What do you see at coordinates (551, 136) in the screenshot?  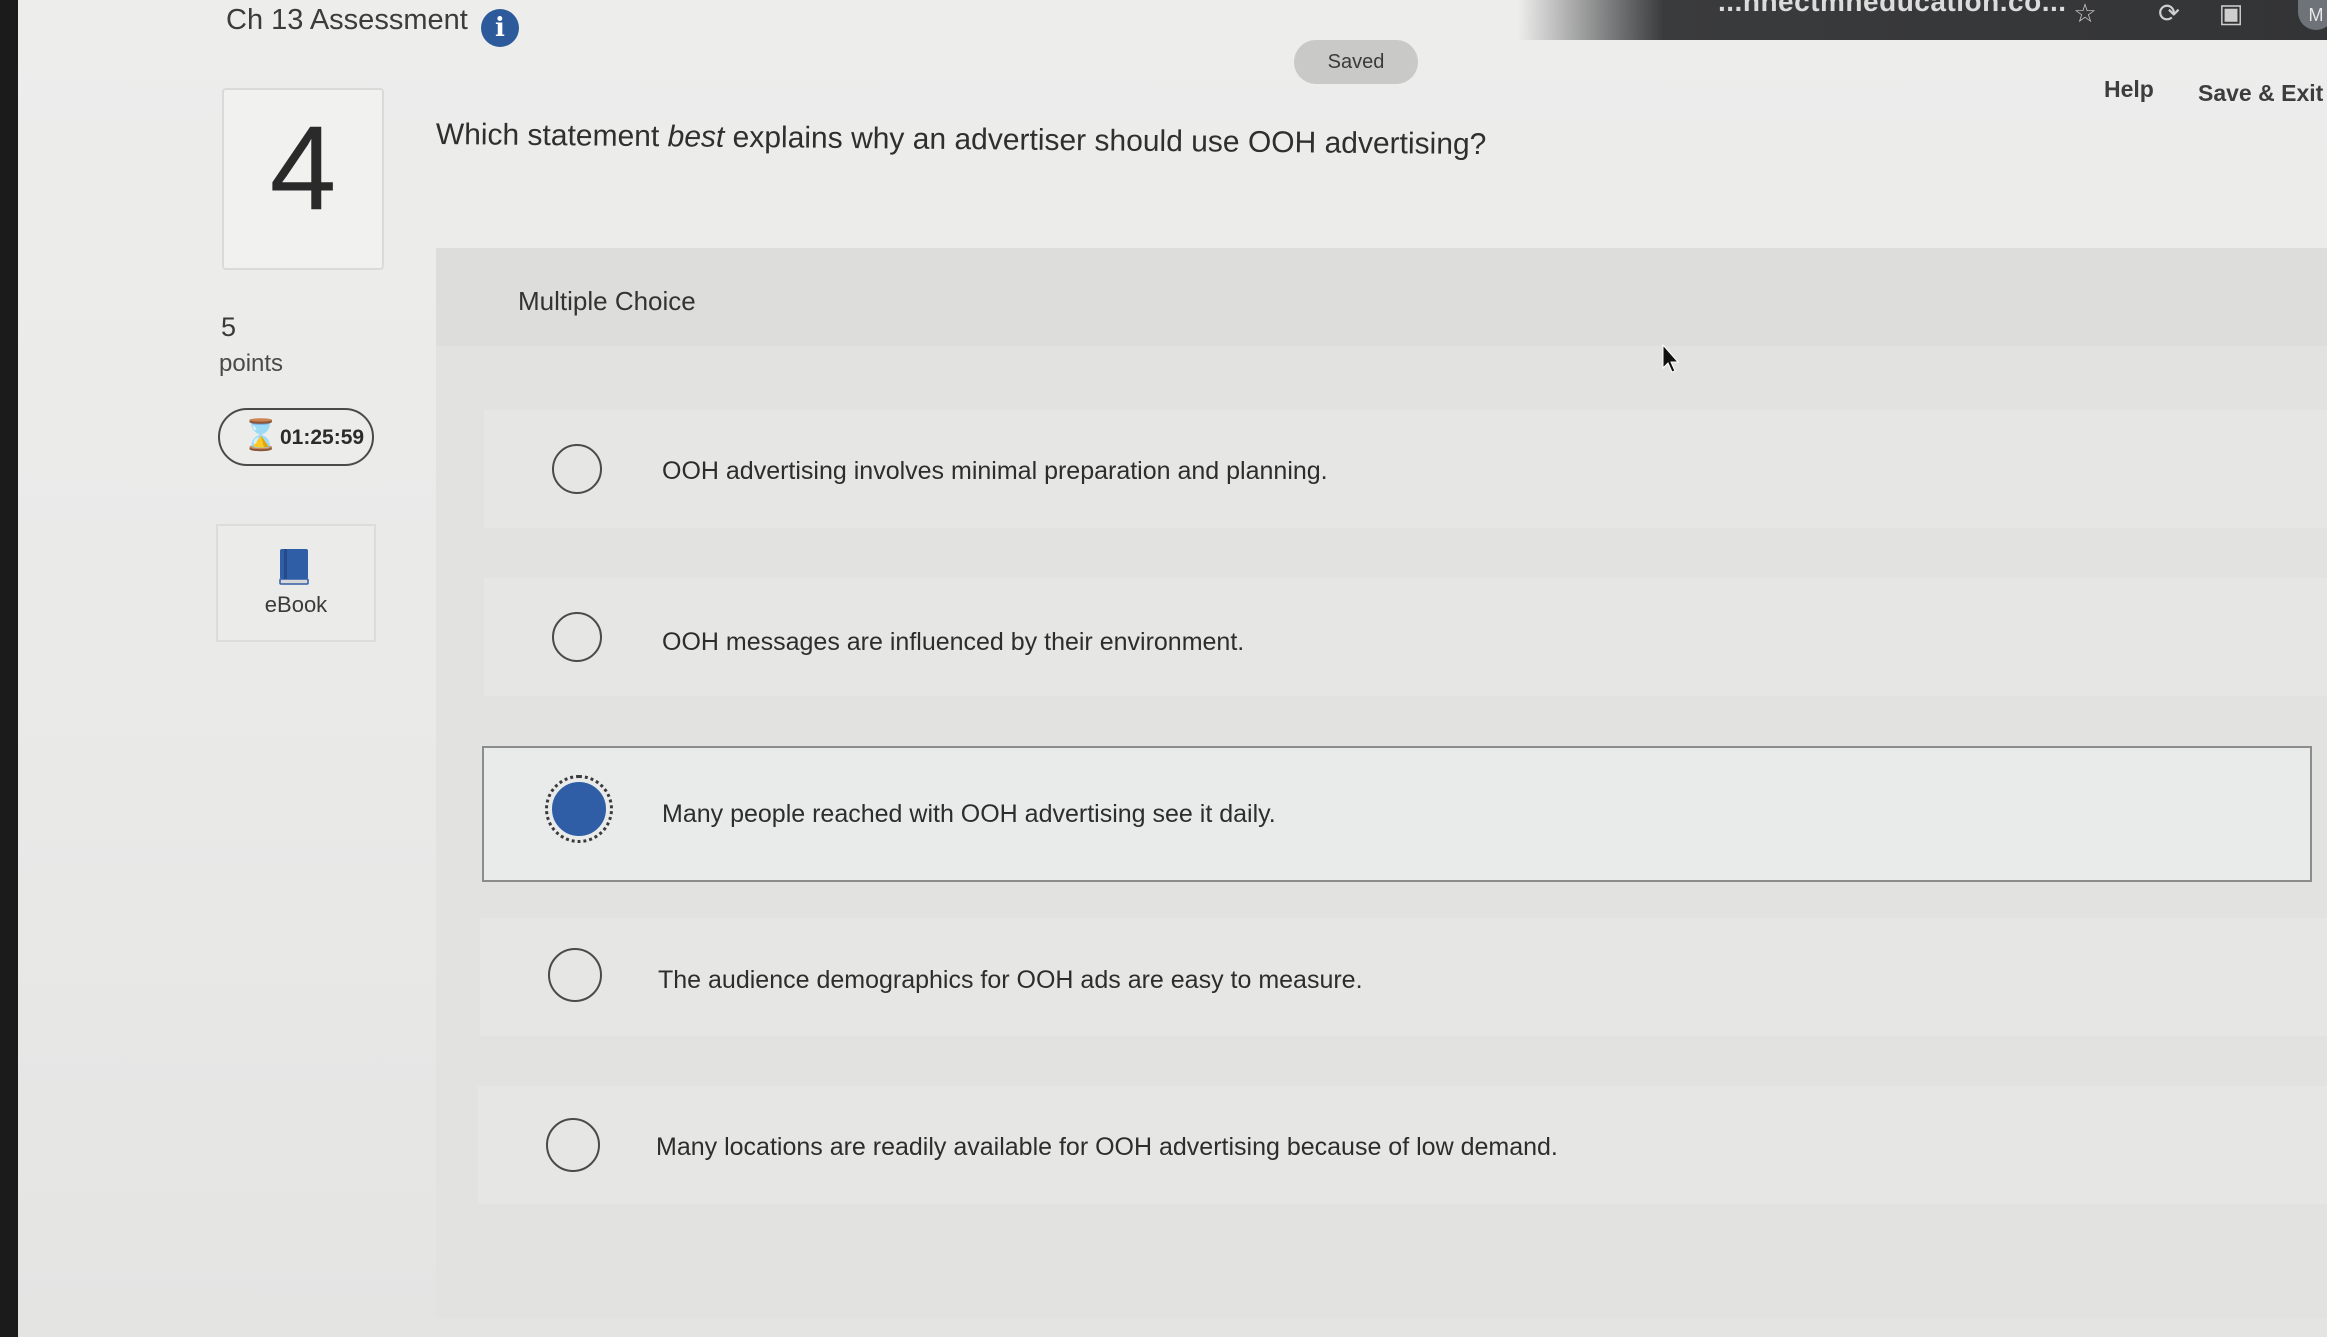 I see `question-text-before: Which statement` at bounding box center [551, 136].